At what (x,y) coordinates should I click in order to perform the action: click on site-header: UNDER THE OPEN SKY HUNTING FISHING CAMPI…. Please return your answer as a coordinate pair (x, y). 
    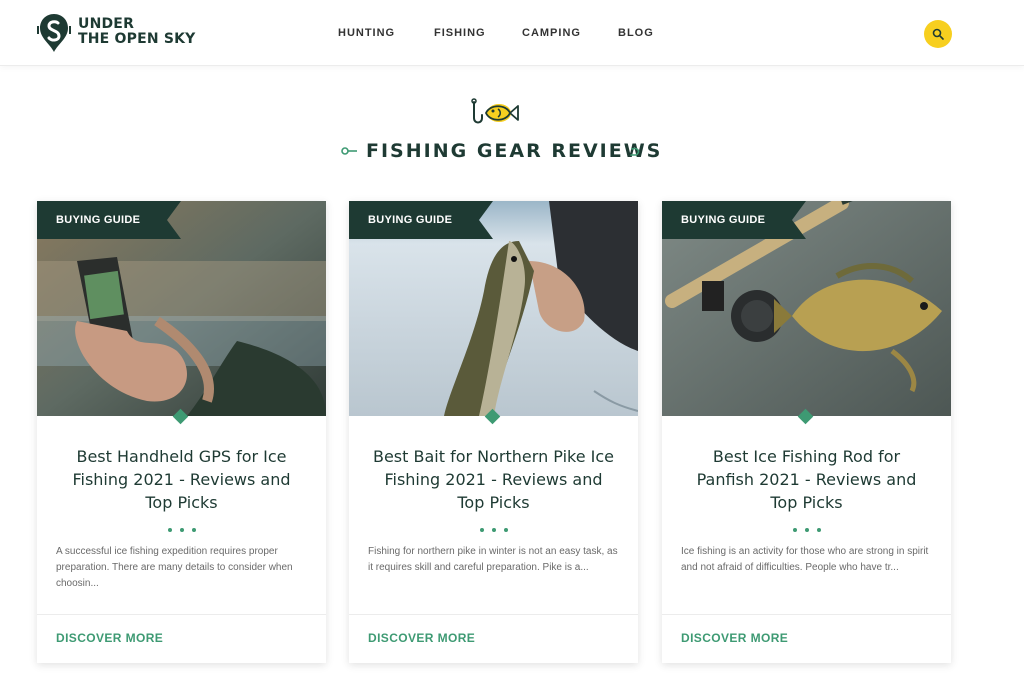
    Looking at the image, I should click on (512, 33).